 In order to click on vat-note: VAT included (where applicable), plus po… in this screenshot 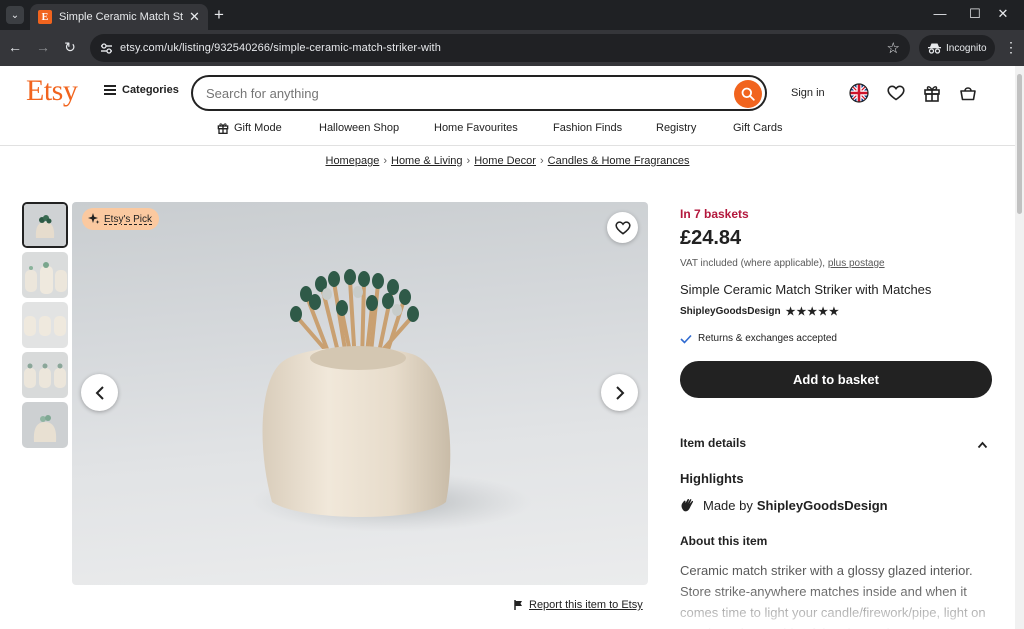, I will do `click(782, 263)`.